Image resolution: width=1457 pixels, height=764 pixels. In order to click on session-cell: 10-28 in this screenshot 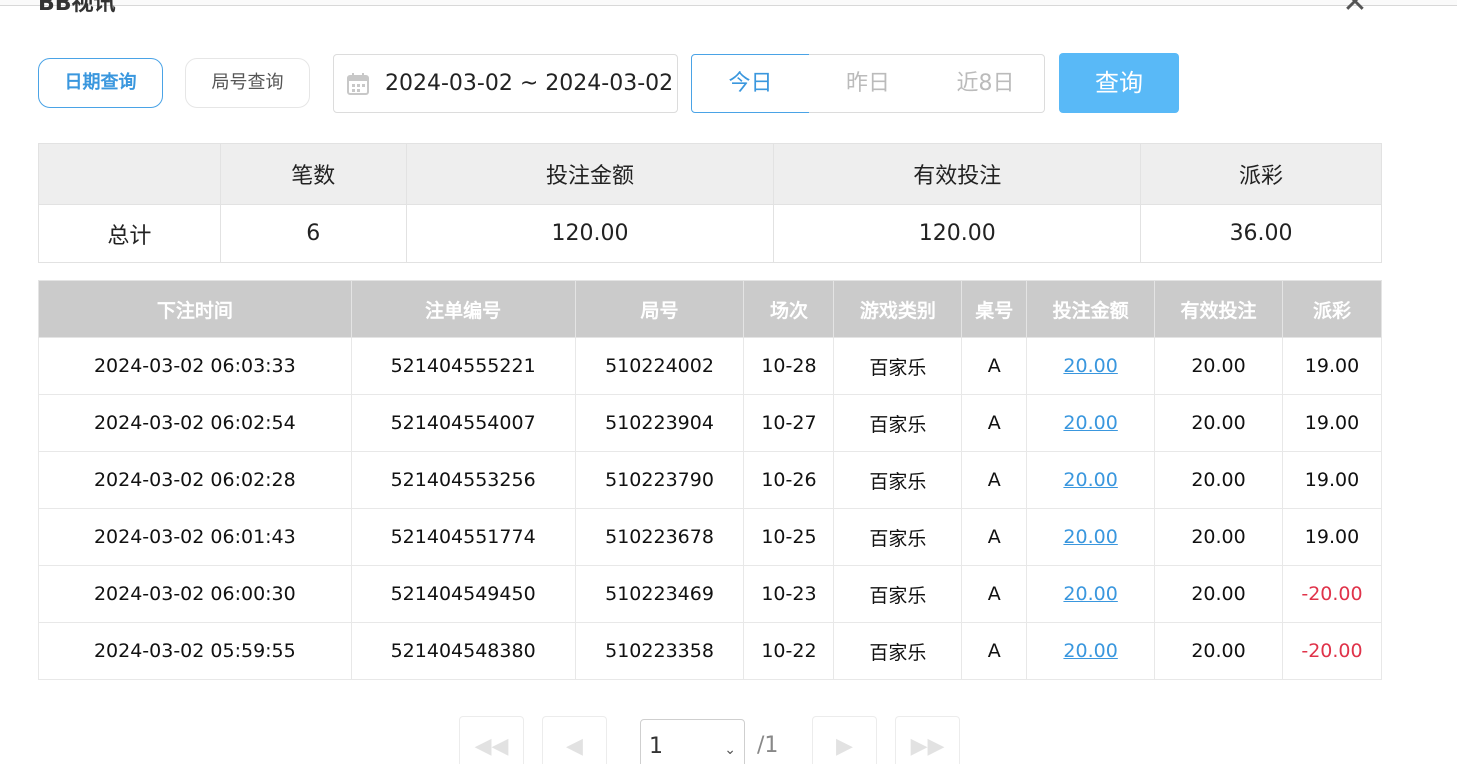, I will do `click(789, 366)`.